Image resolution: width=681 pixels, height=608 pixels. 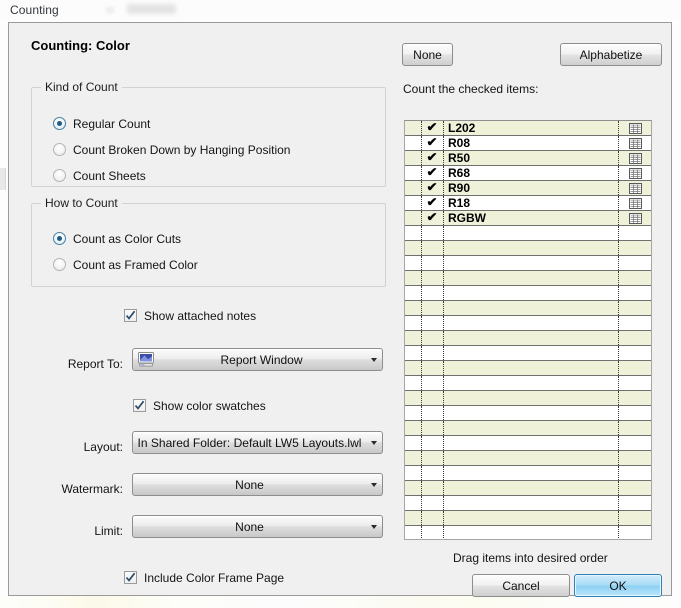 I want to click on radio-count-as-framed-color: Count as Framed Color, so click(x=125, y=264).